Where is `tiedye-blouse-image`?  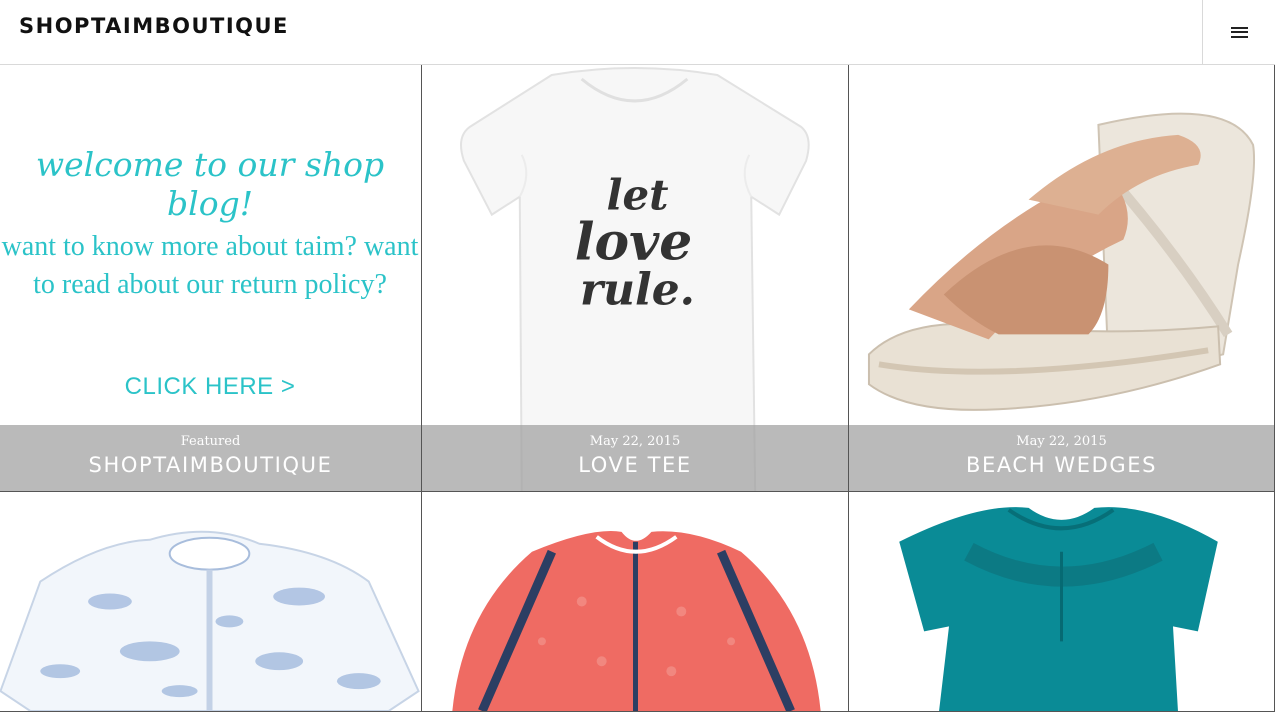
tiedye-blouse-image is located at coordinates (210, 620).